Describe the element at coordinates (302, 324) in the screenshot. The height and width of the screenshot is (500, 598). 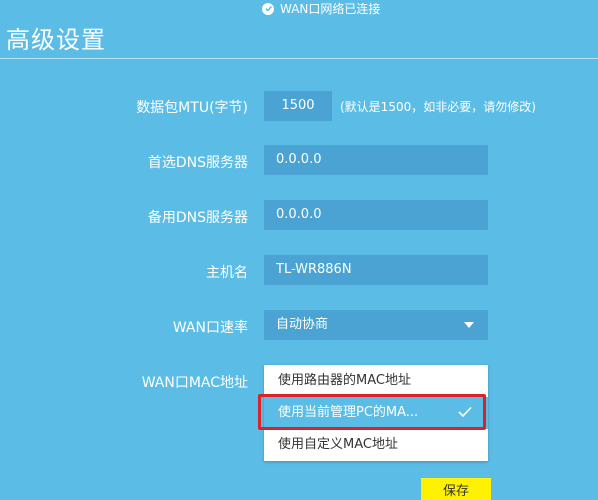
I see `wan-speed-value: 自动协商` at that location.